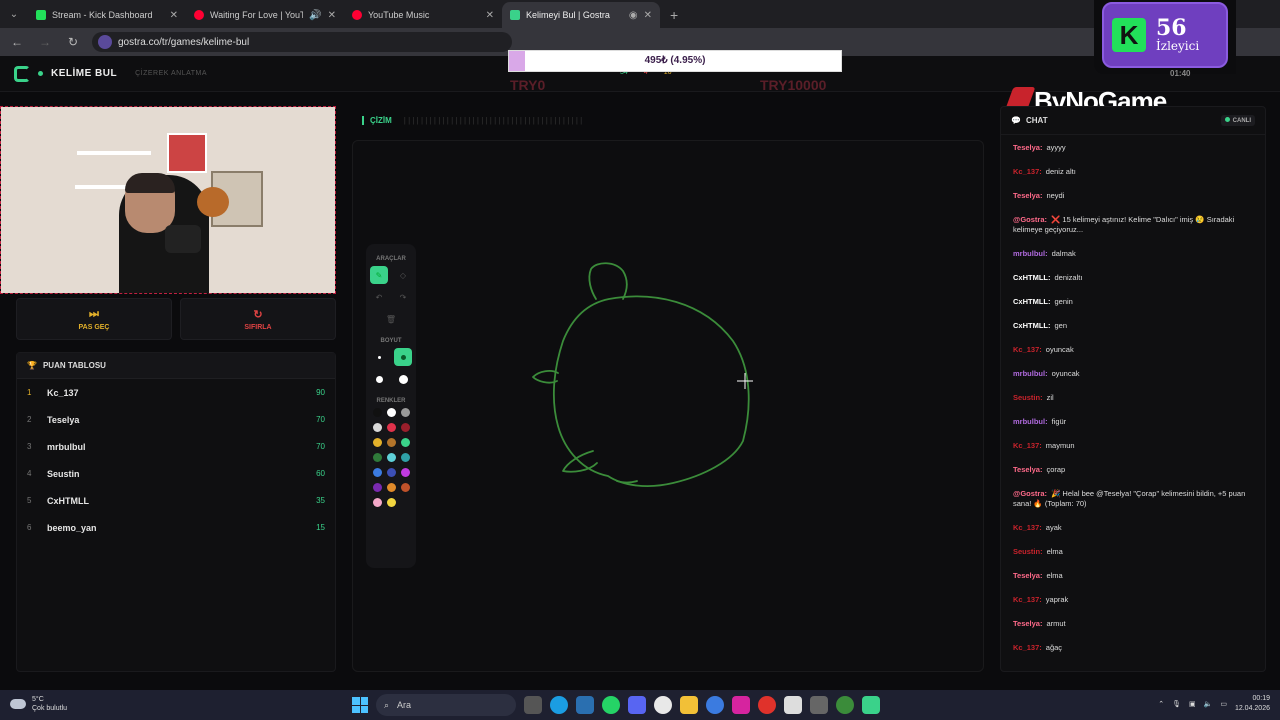 The height and width of the screenshot is (720, 1280). What do you see at coordinates (741, 705) in the screenshot?
I see `instagram-app-icon` at bounding box center [741, 705].